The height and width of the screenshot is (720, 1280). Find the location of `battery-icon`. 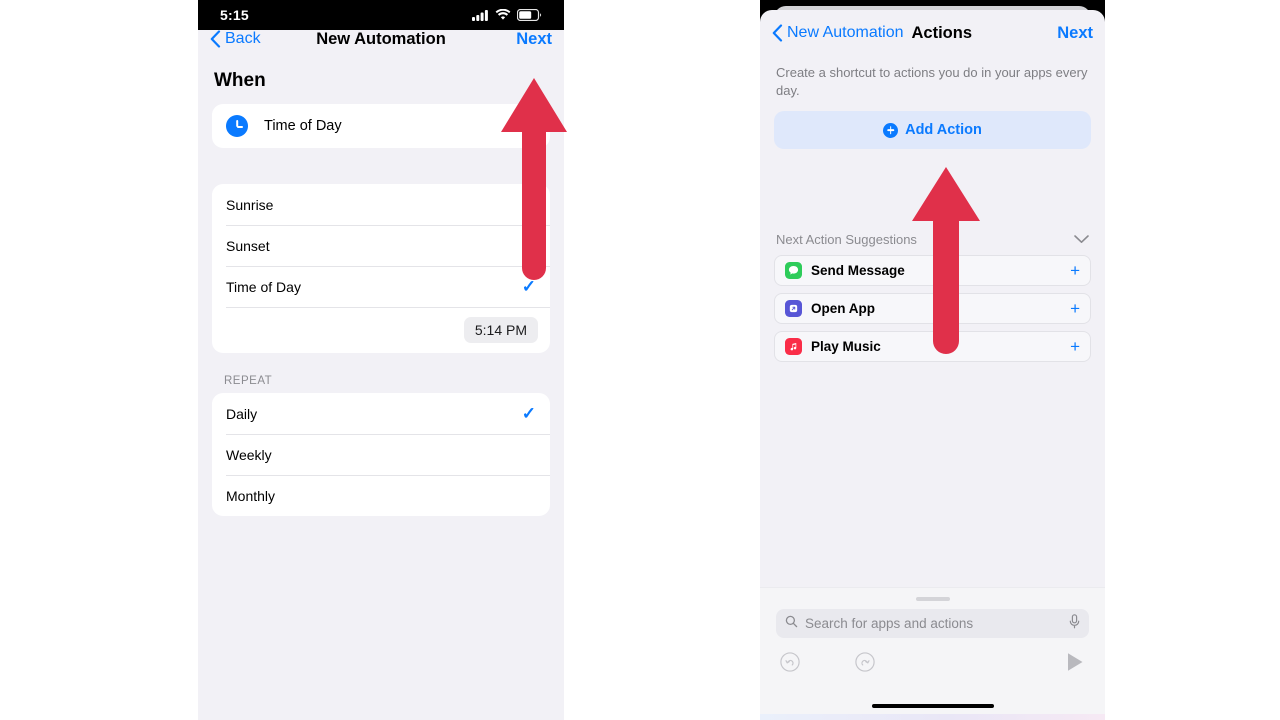

battery-icon is located at coordinates (529, 15).